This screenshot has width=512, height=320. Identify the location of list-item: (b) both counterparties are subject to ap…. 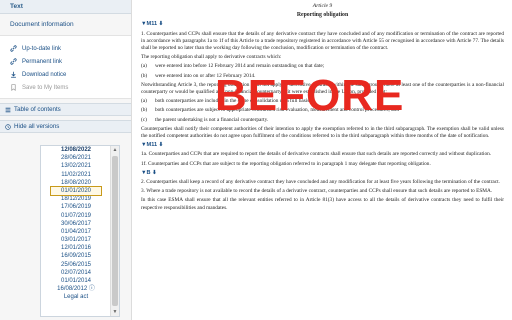
(322, 110).